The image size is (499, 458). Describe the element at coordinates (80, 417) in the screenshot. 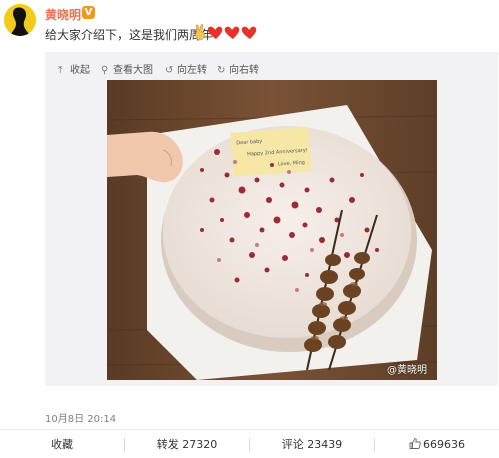

I see `post-timestamp: 10月8日 20:14` at that location.